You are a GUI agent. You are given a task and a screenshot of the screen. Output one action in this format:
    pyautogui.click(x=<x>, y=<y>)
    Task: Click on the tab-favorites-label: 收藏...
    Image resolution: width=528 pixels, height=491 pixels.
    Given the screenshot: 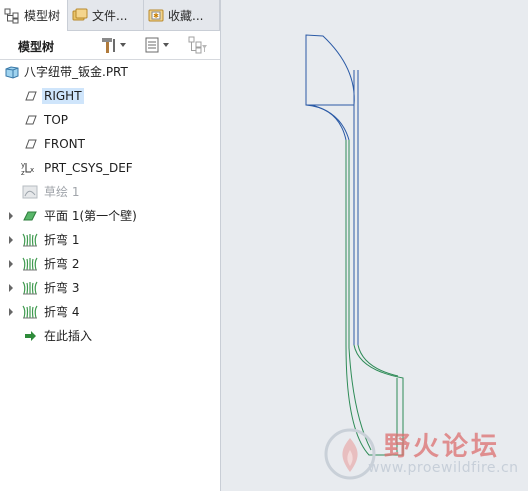 What is the action you would take?
    pyautogui.click(x=186, y=15)
    